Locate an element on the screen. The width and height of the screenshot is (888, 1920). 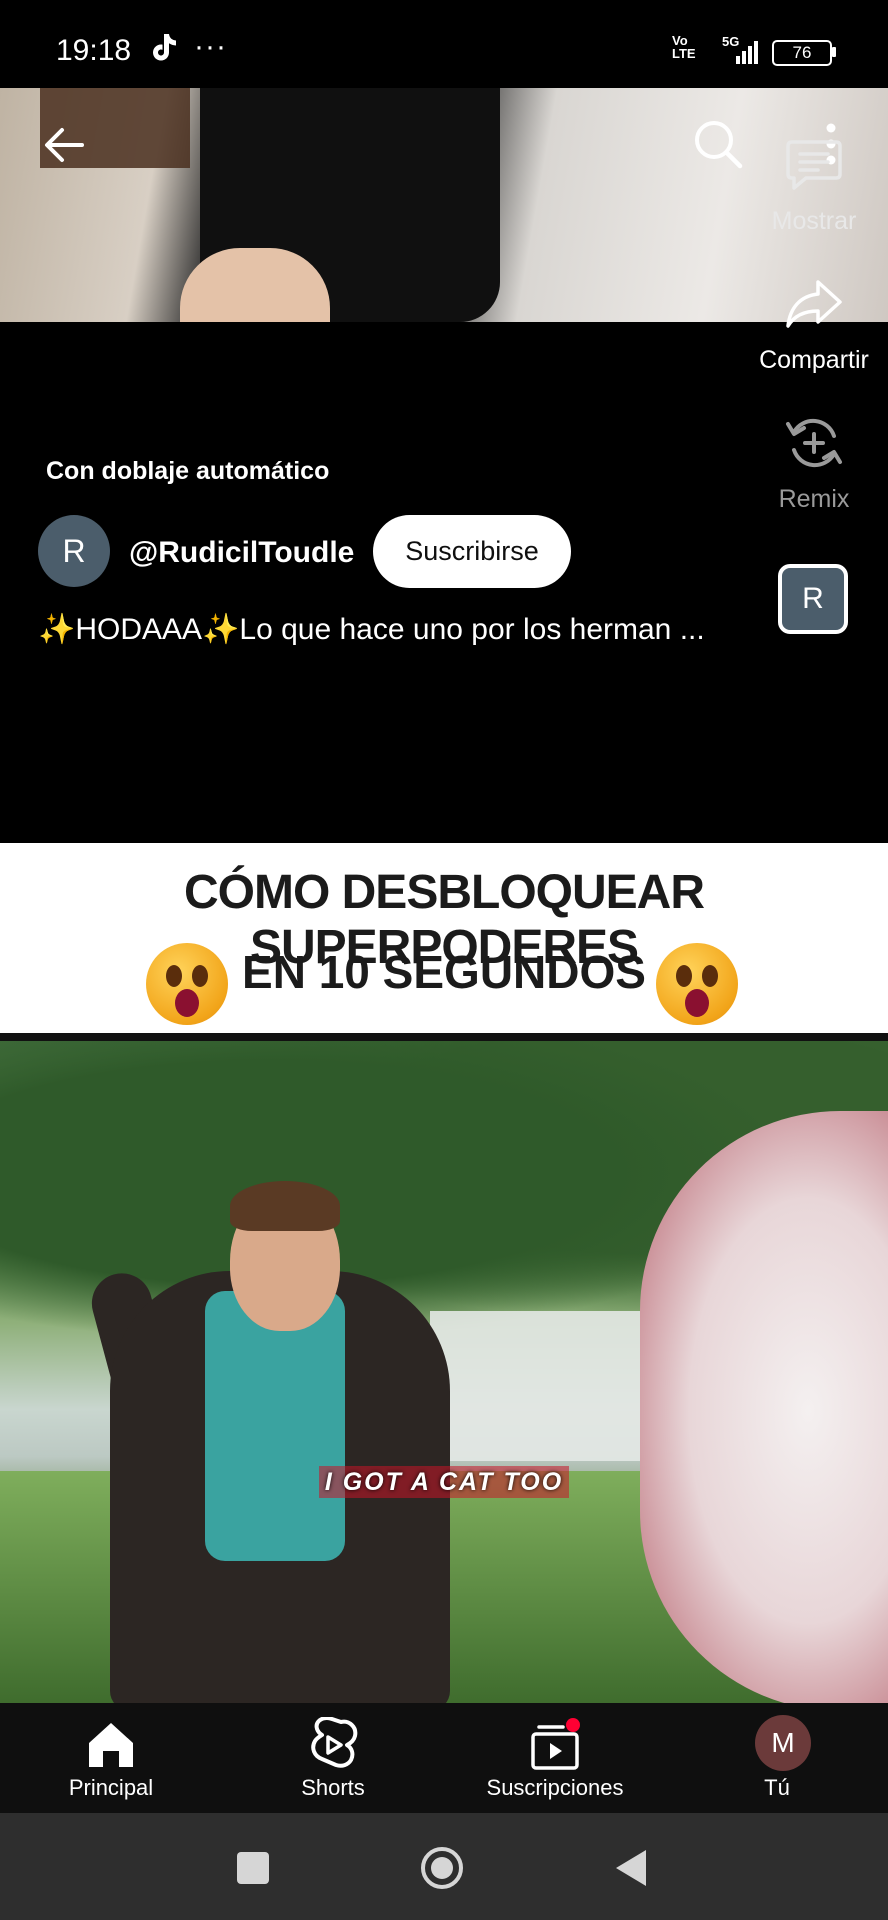
share-label: Compartir is located at coordinates (811, 360).